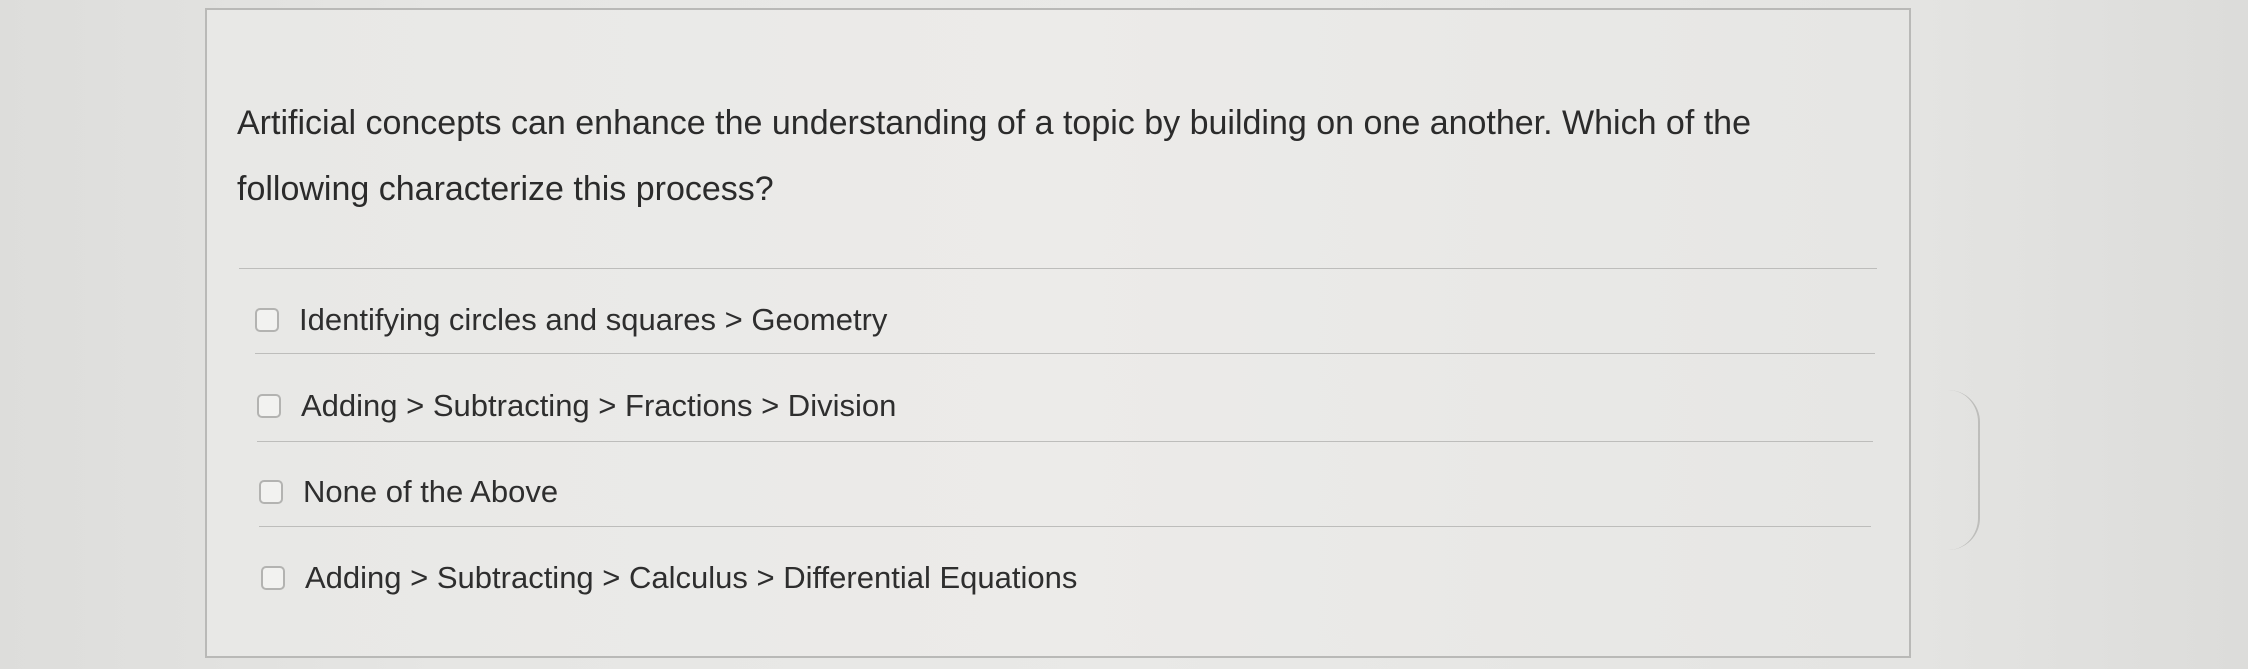 The width and height of the screenshot is (2248, 669). I want to click on answer-option-3: None of the Above, so click(408, 492).